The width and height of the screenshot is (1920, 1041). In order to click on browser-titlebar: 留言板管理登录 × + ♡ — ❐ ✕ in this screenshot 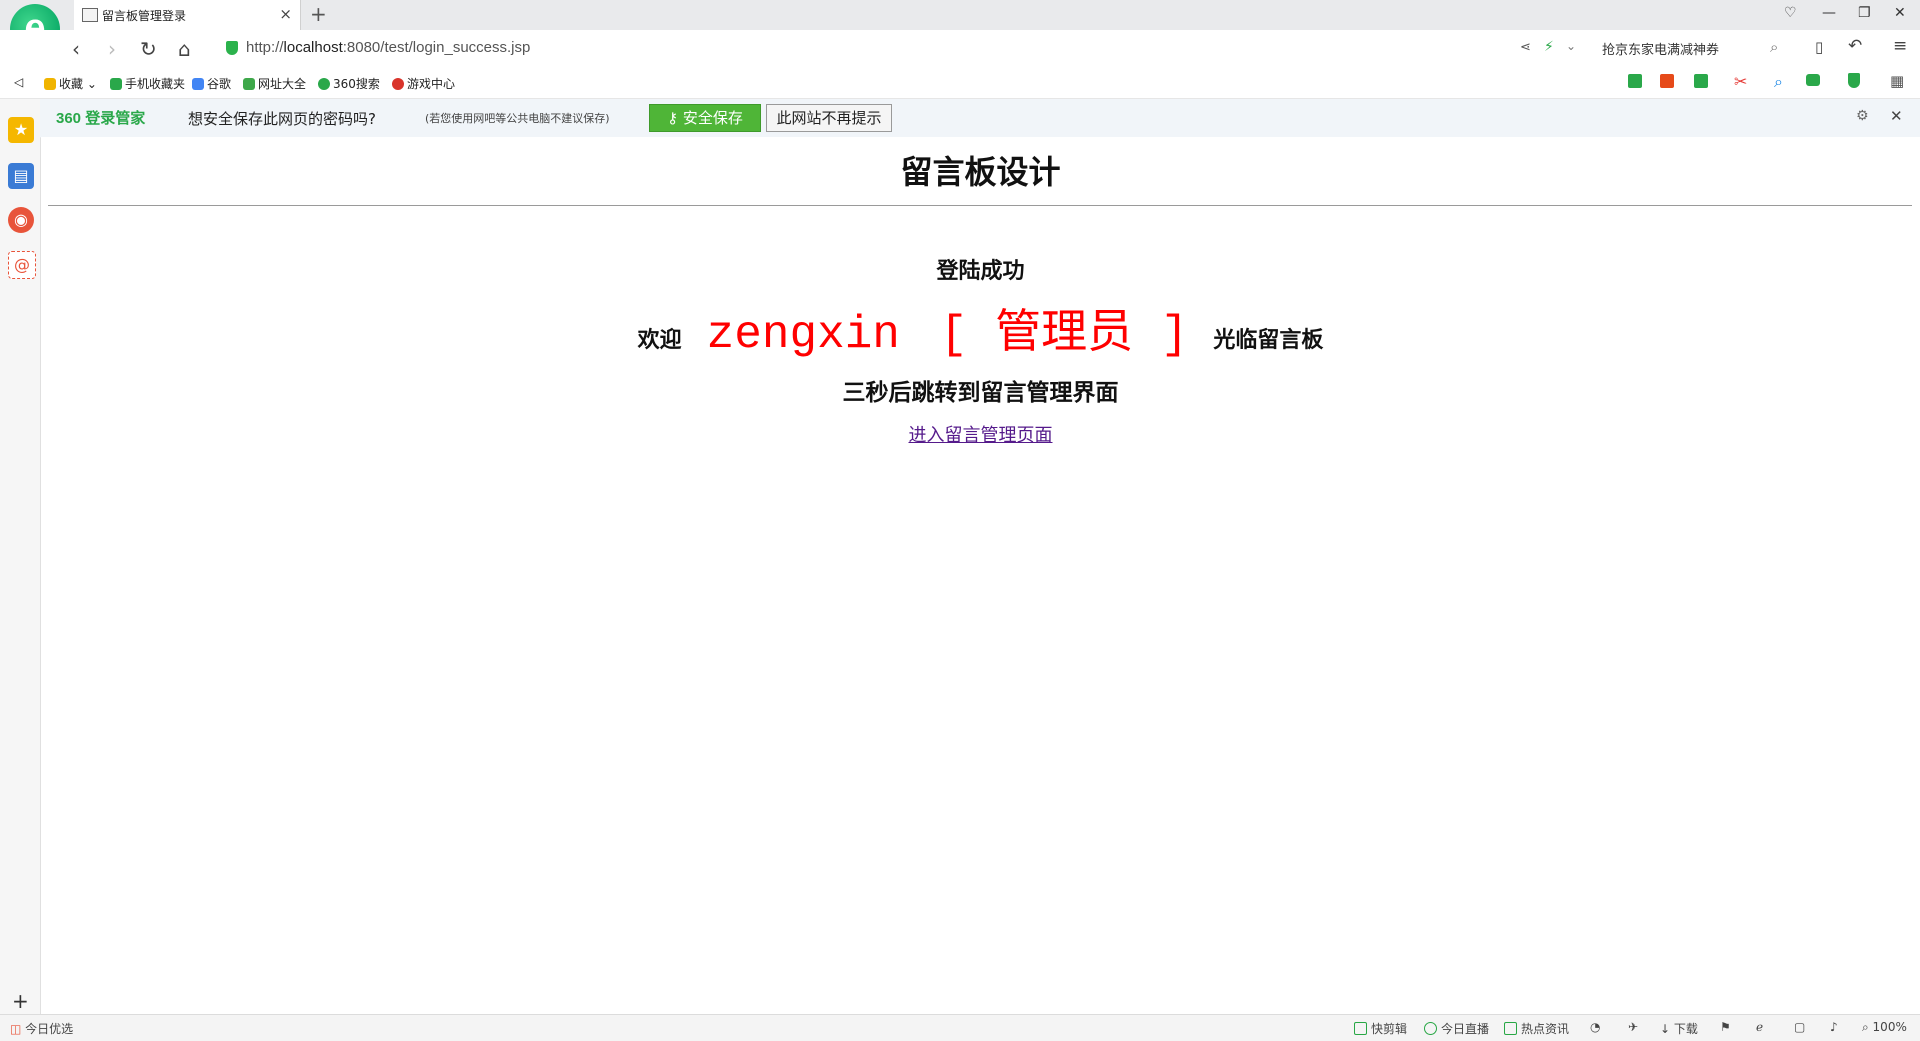, I will do `click(960, 15)`.